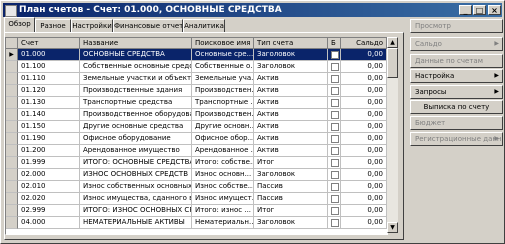  I want to click on header-b: Б, so click(334, 43).